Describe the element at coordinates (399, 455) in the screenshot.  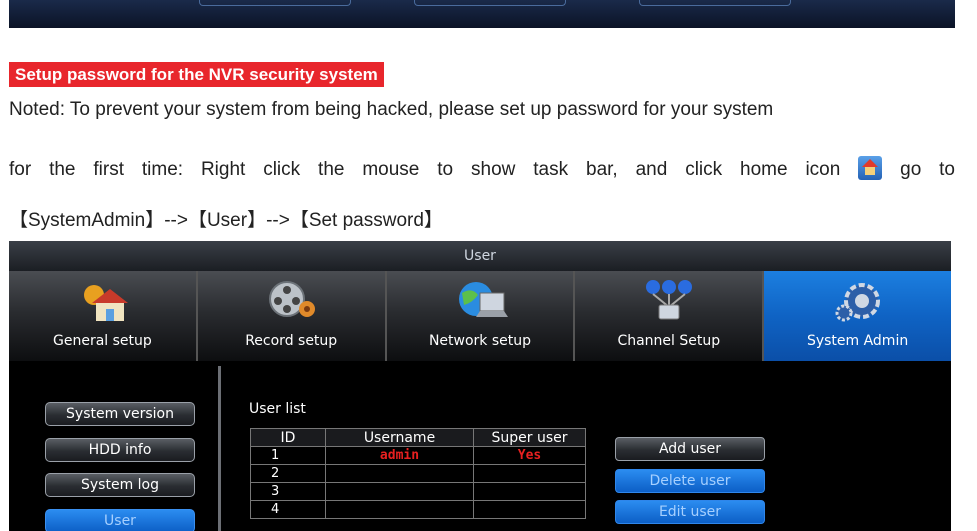
I see `cell-username: admin` at that location.